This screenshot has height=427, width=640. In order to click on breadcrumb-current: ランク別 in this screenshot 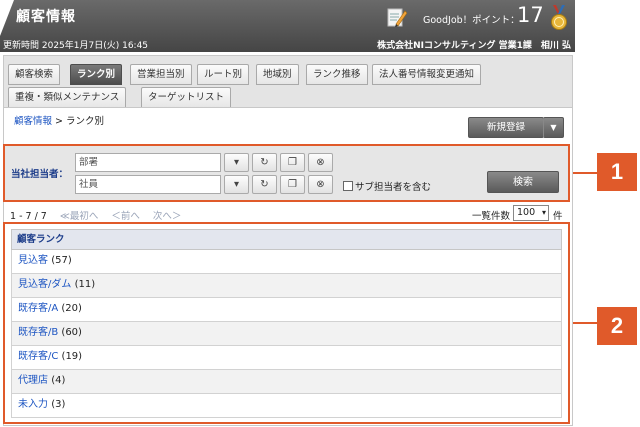, I will do `click(85, 121)`.